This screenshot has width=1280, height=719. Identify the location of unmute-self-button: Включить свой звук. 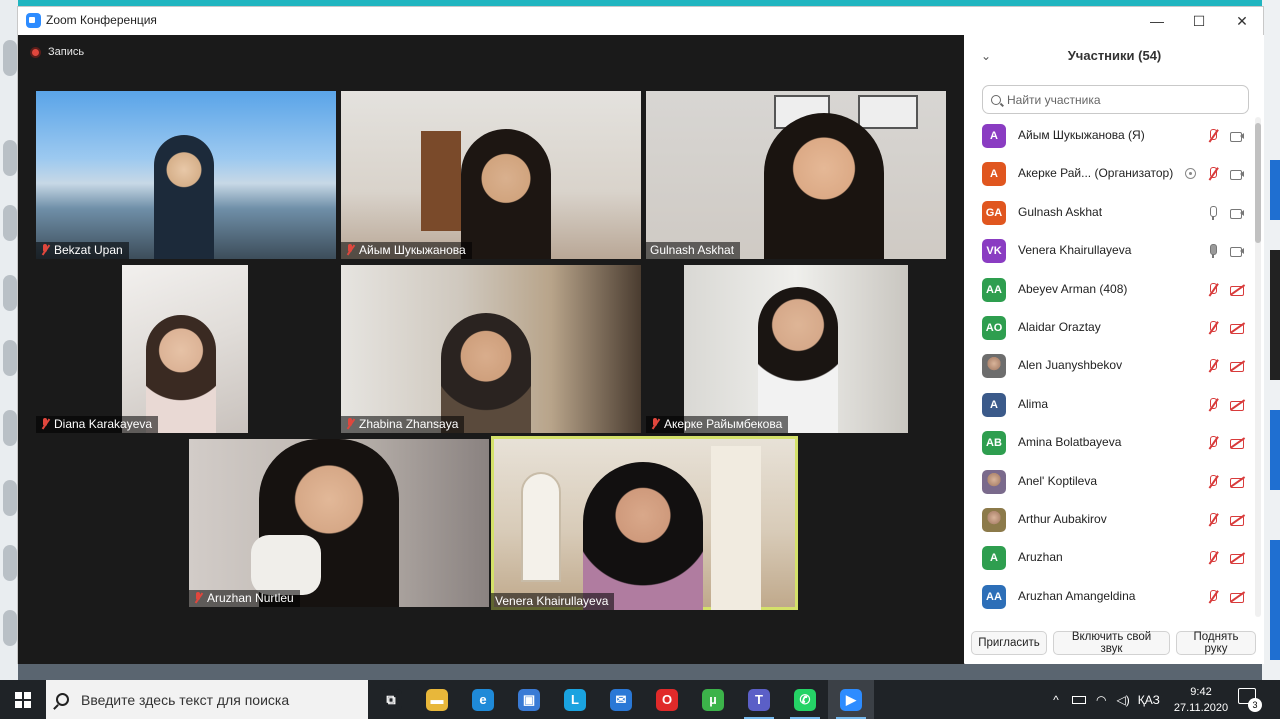
(1111, 643).